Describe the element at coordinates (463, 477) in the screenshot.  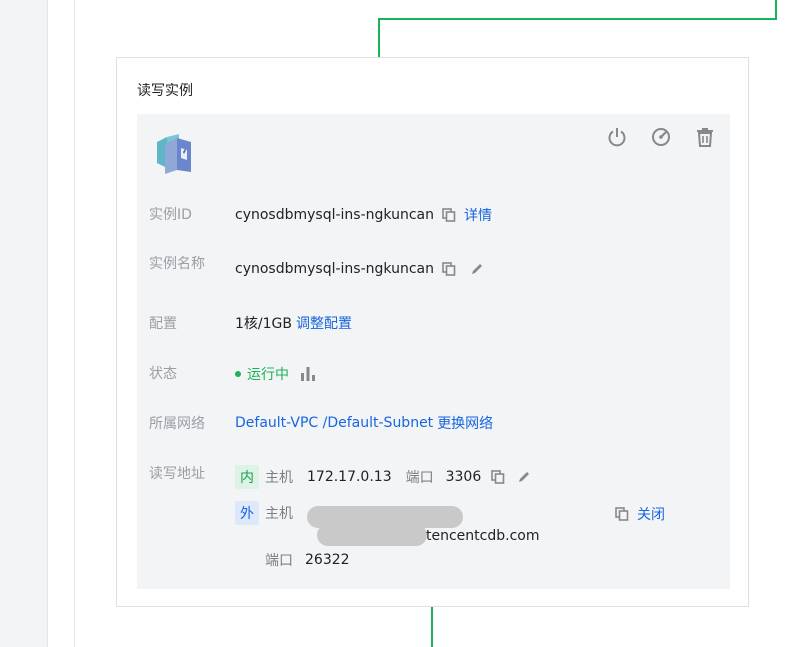
I see `internal-port-value: 3306` at that location.